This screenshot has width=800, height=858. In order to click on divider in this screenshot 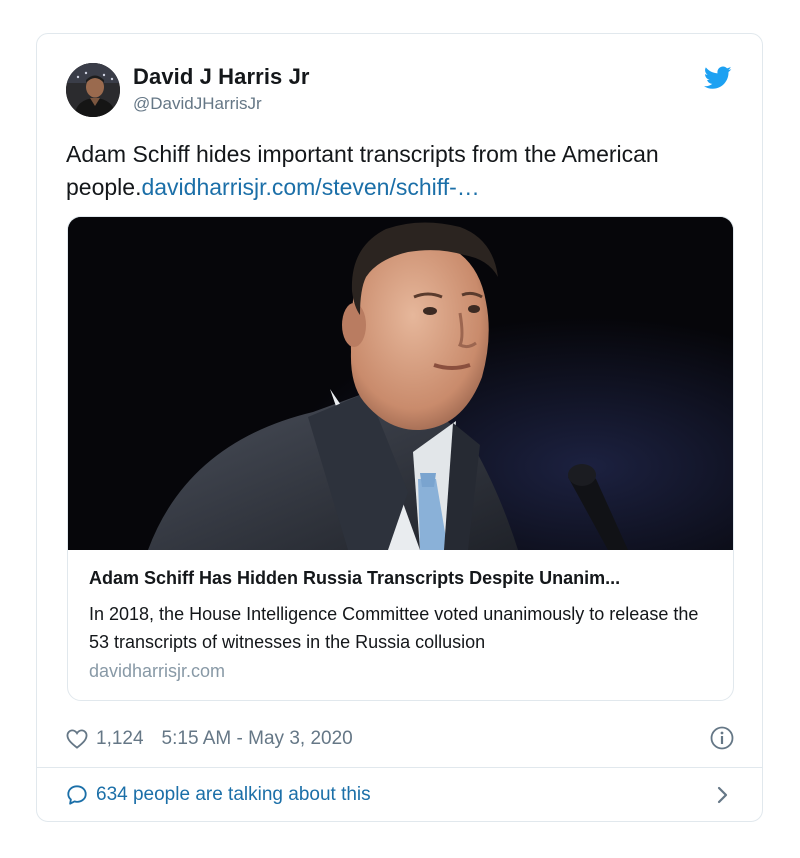, I will do `click(399, 767)`.